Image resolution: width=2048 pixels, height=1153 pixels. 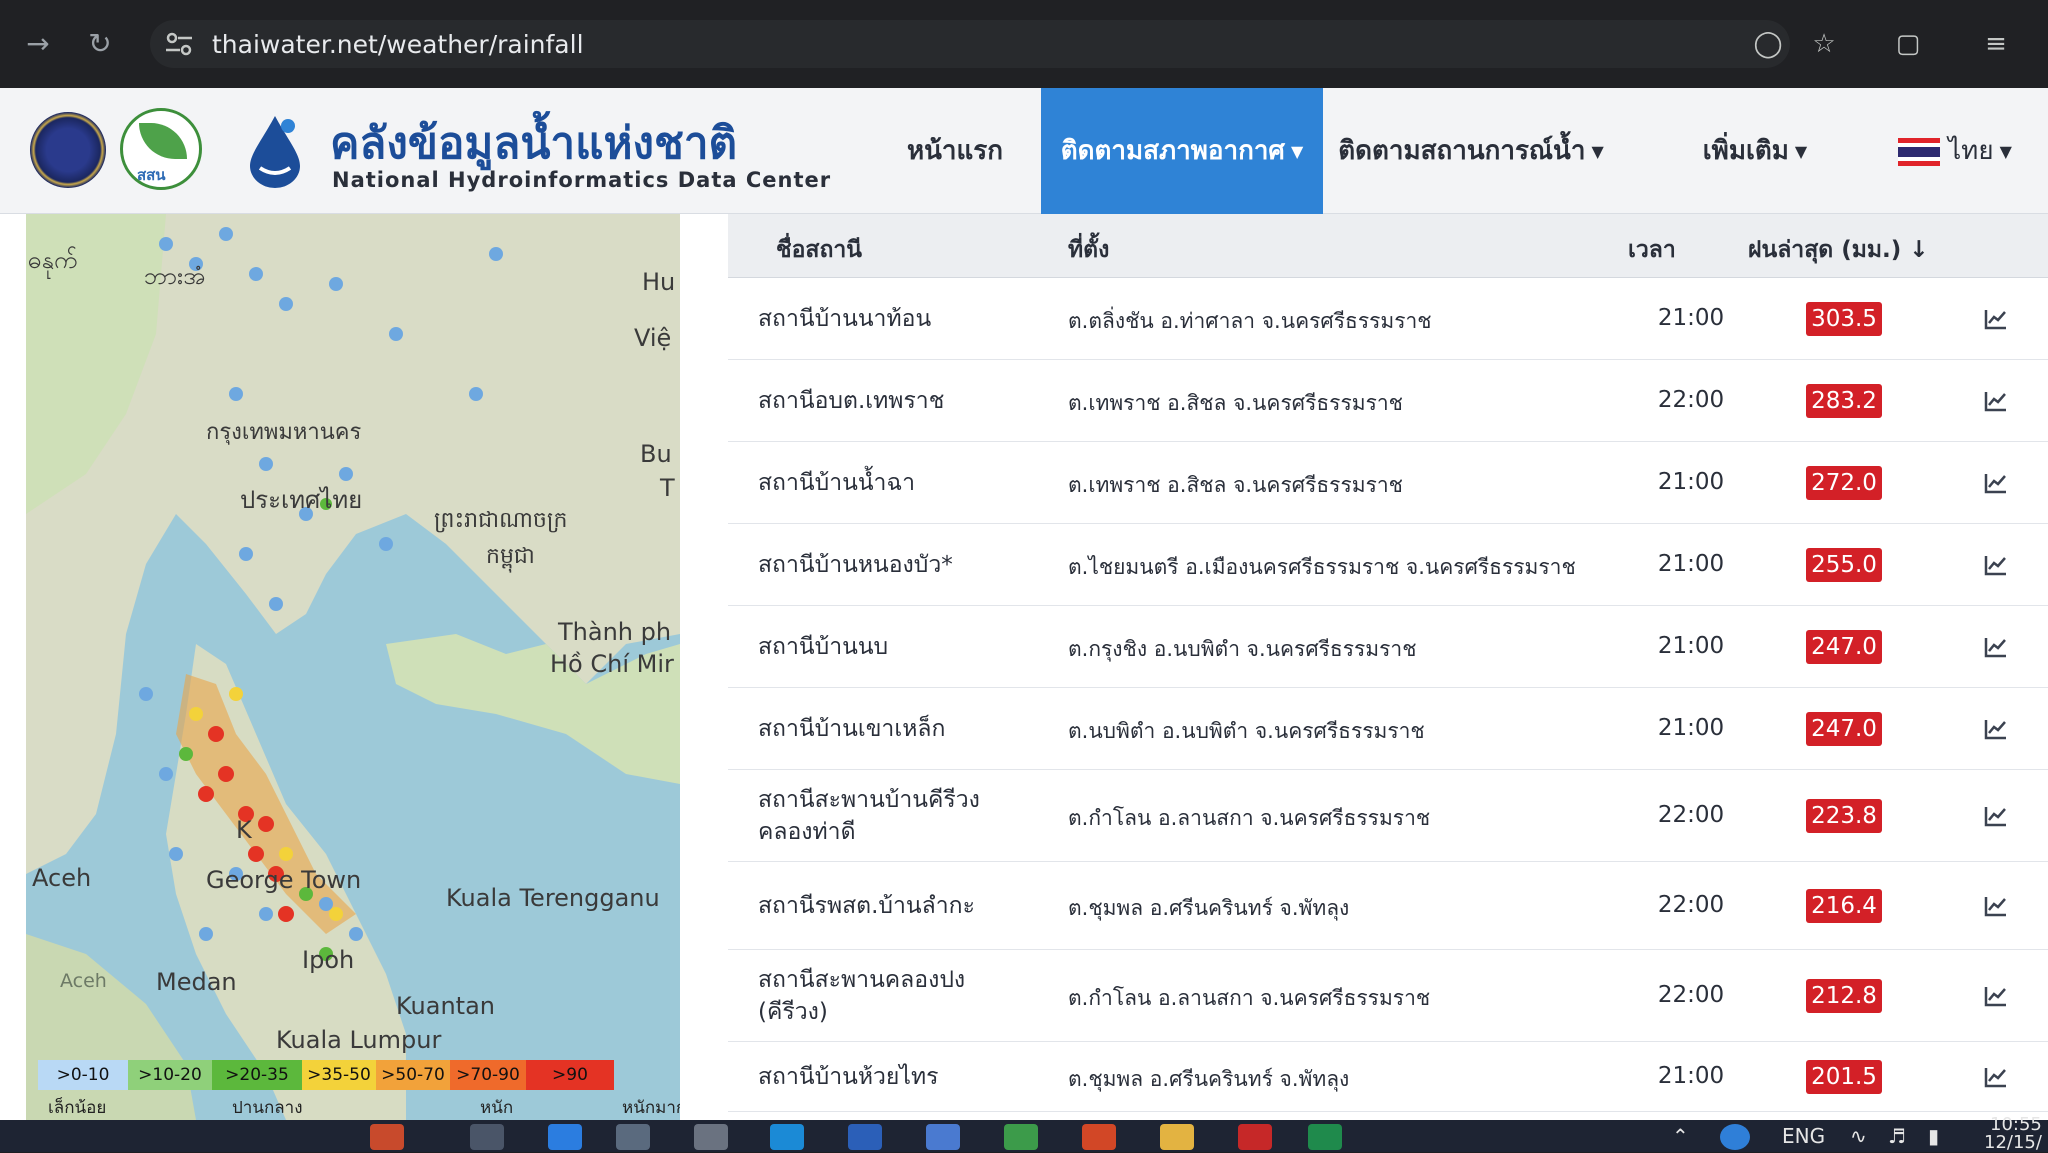 I want to click on hii-leaf-logo-icon: สสน, so click(x=161, y=149).